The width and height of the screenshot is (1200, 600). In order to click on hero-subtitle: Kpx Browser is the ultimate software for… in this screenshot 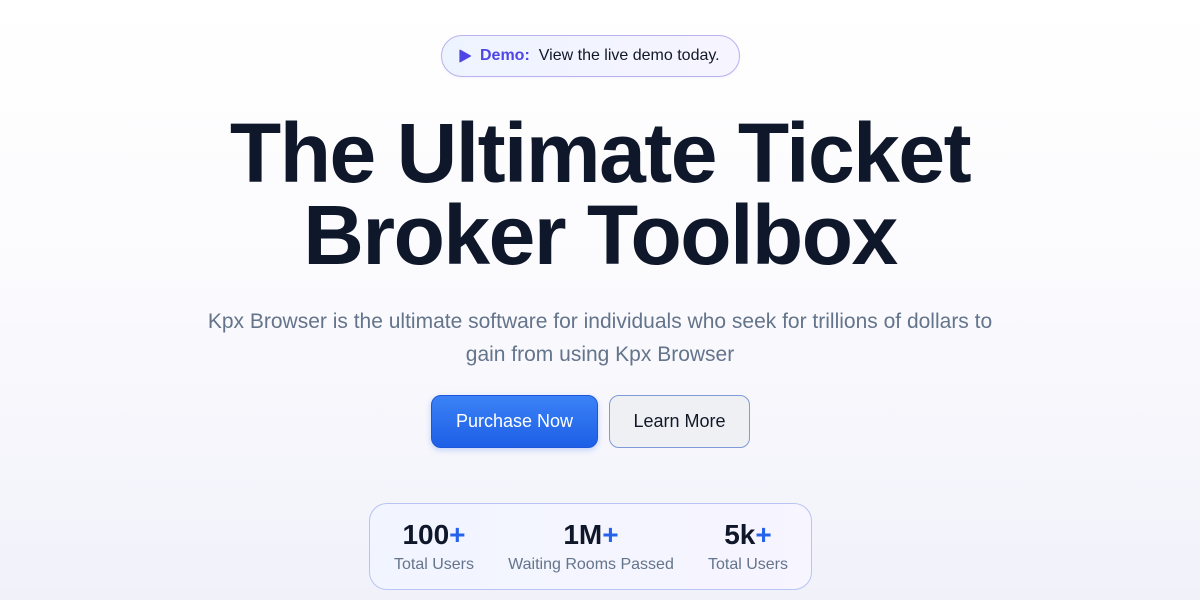, I will do `click(600, 338)`.